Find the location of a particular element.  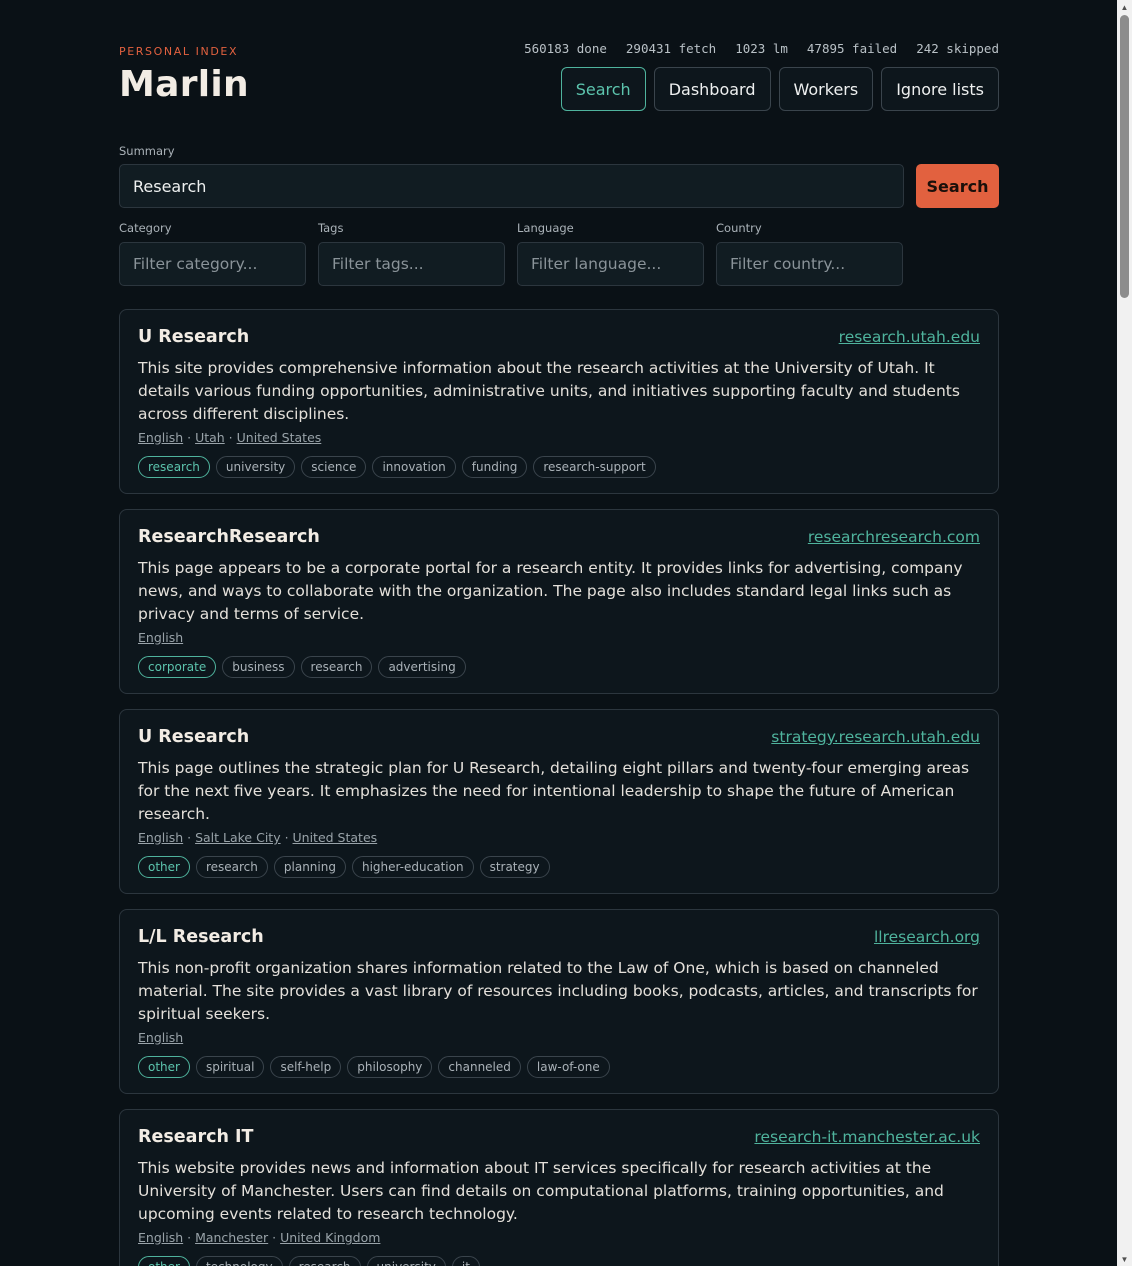

result-meta: English · Salt Lake City · United States is located at coordinates (559, 837).